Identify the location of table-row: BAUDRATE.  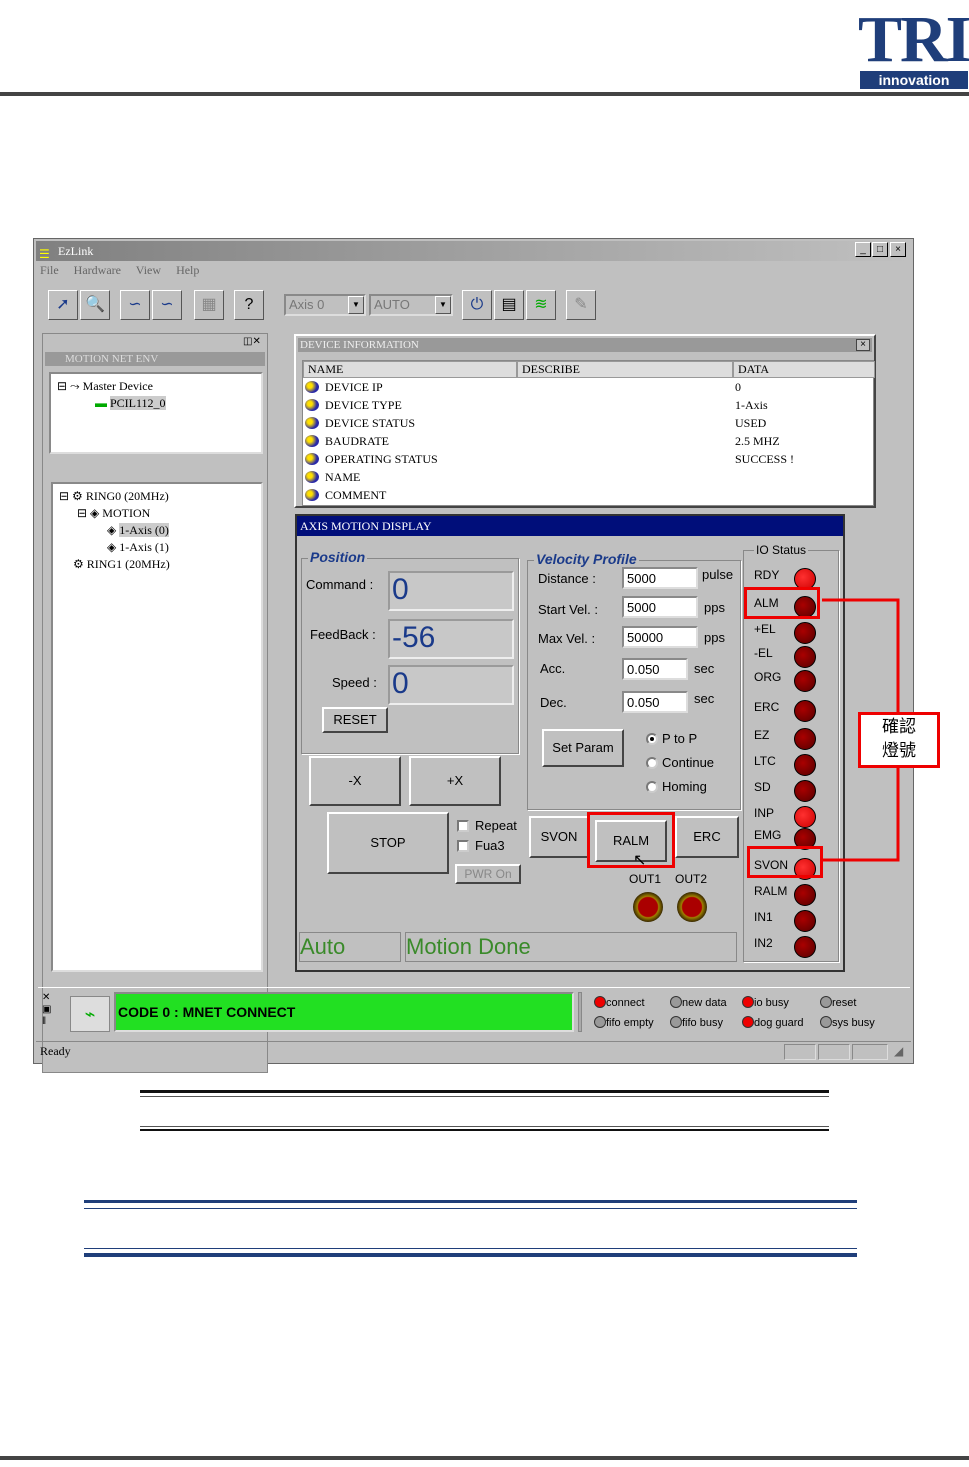
(347, 441).